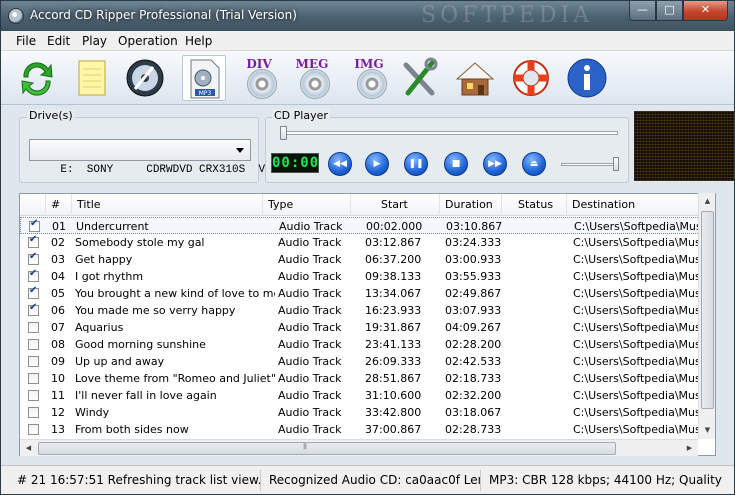  Describe the element at coordinates (705, 11) in the screenshot. I see `close-button: ✕` at that location.